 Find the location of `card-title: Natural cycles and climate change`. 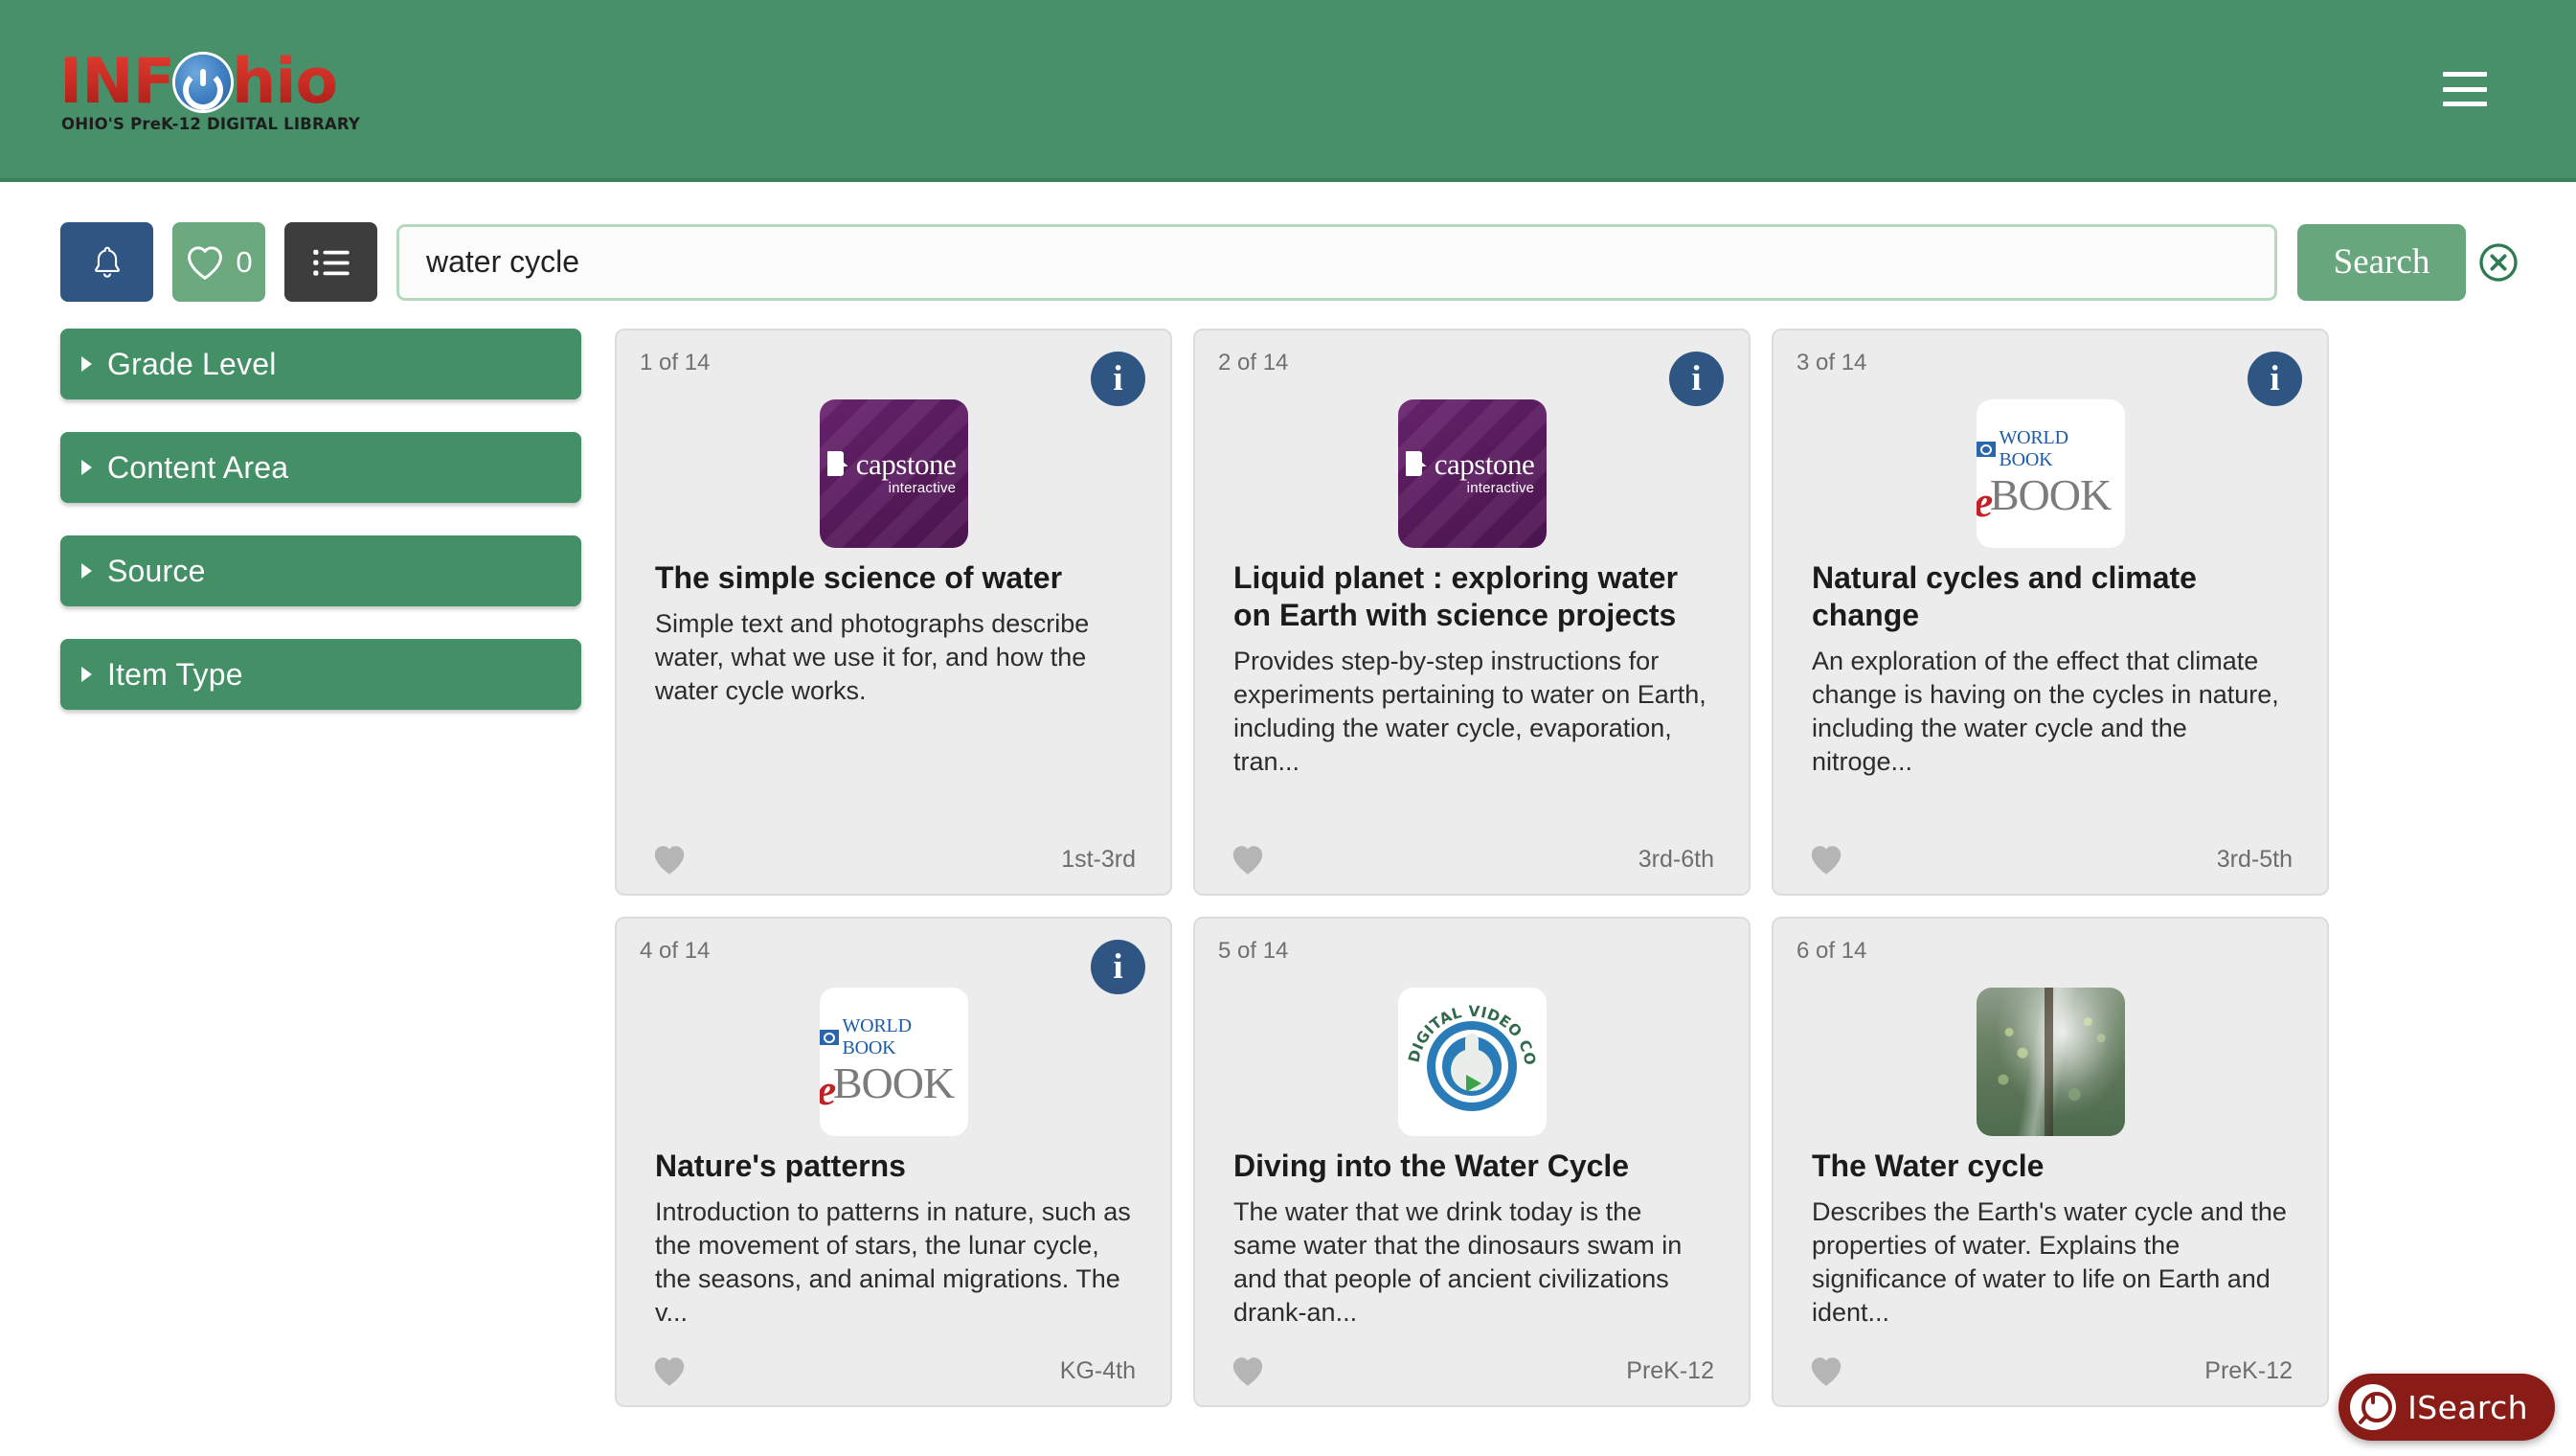

card-title: Natural cycles and climate change is located at coordinates (2050, 596).